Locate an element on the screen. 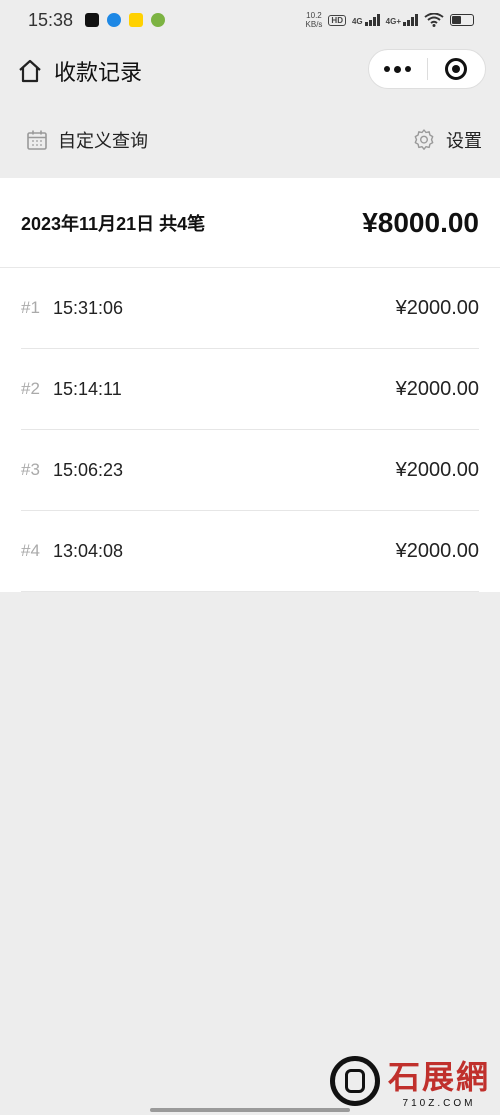 The width and height of the screenshot is (500, 1115). app-icon is located at coordinates (158, 20).